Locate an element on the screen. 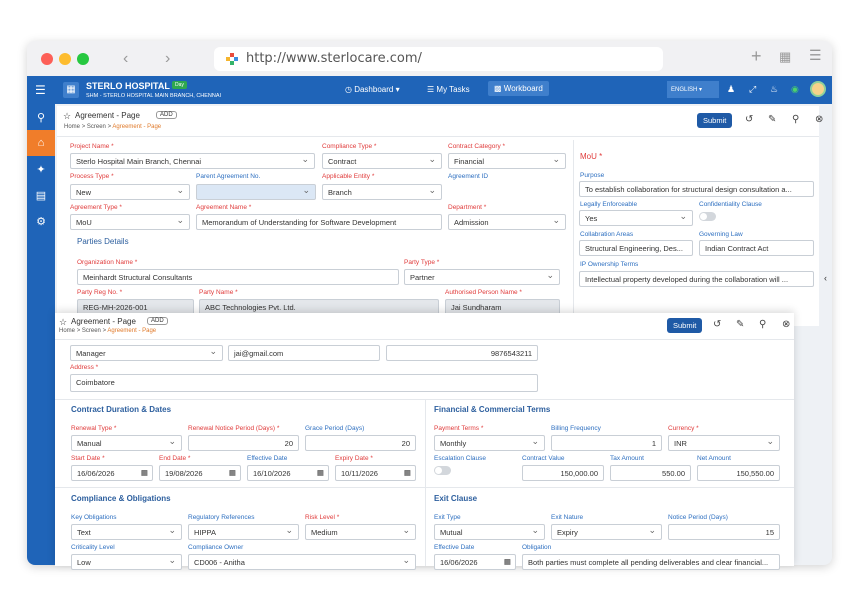 This screenshot has width=858, height=606. collapse-arrow-icon: ‹ is located at coordinates (825, 278).